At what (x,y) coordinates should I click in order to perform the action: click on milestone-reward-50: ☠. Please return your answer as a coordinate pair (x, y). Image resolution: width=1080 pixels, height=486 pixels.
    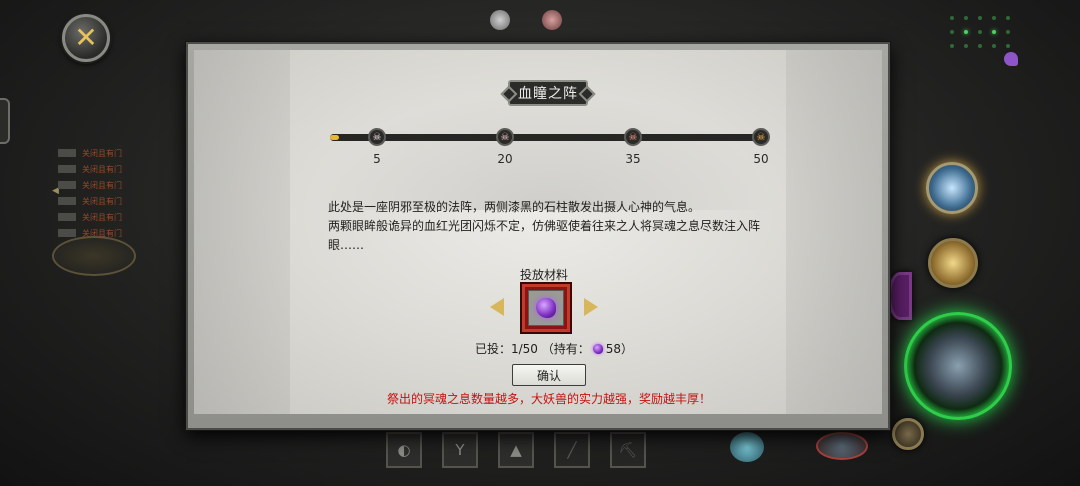
    Looking at the image, I should click on (761, 137).